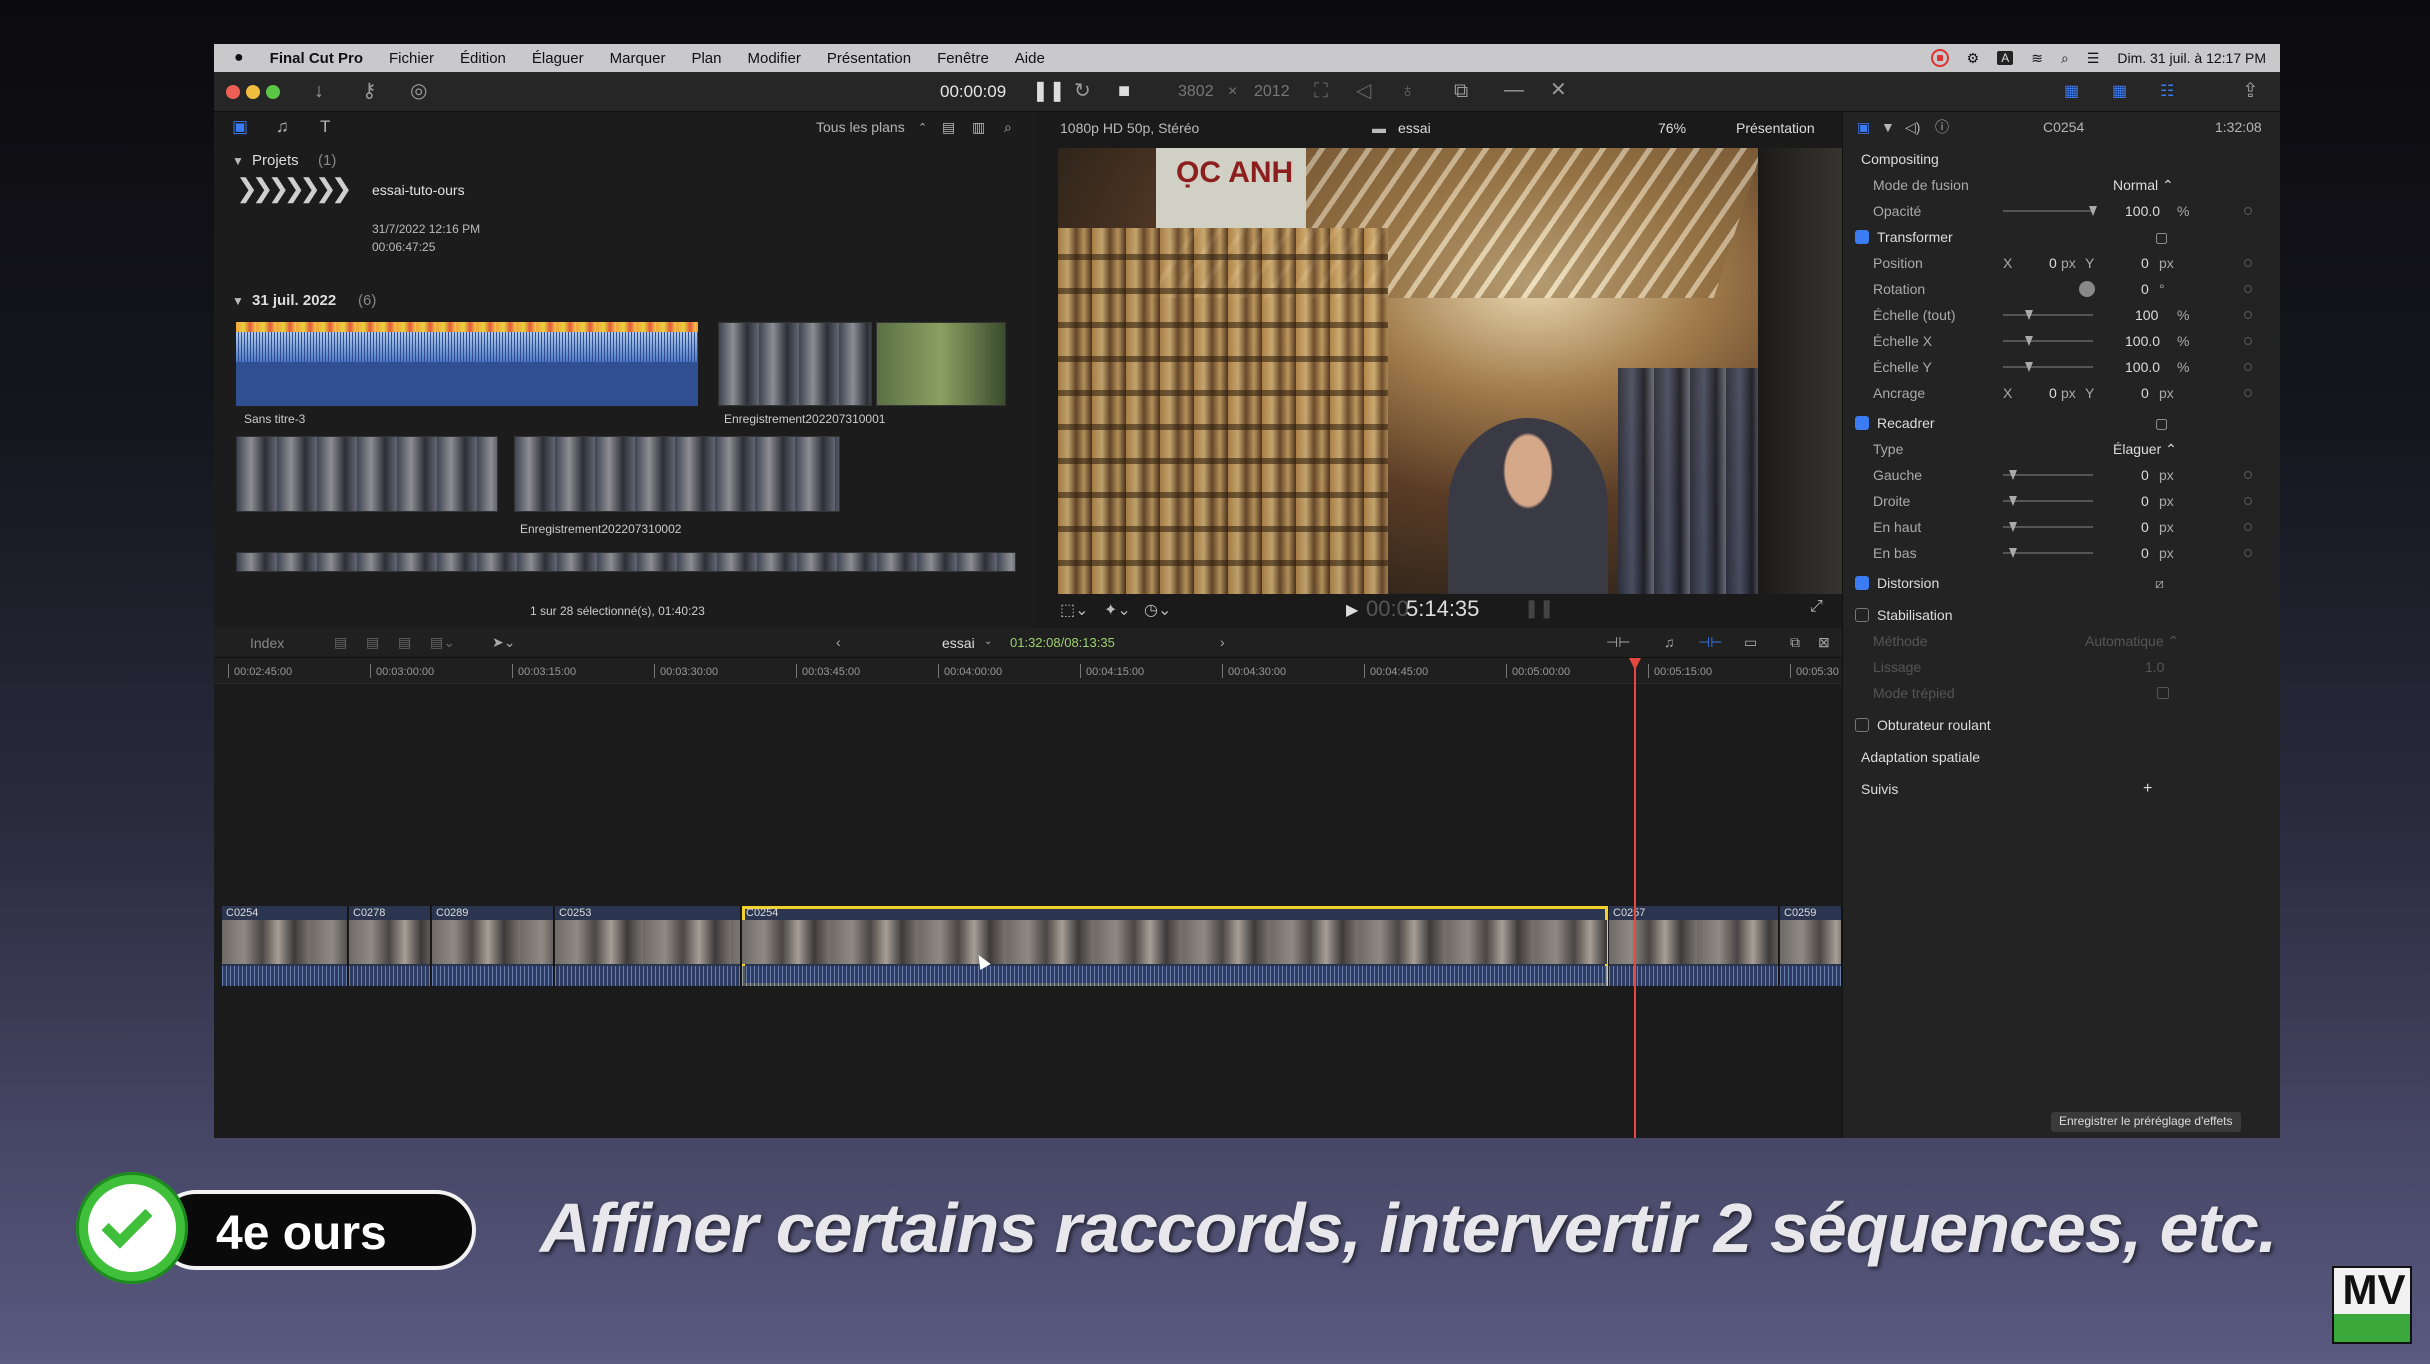  What do you see at coordinates (2248, 263) in the screenshot?
I see `position-keyframe-button` at bounding box center [2248, 263].